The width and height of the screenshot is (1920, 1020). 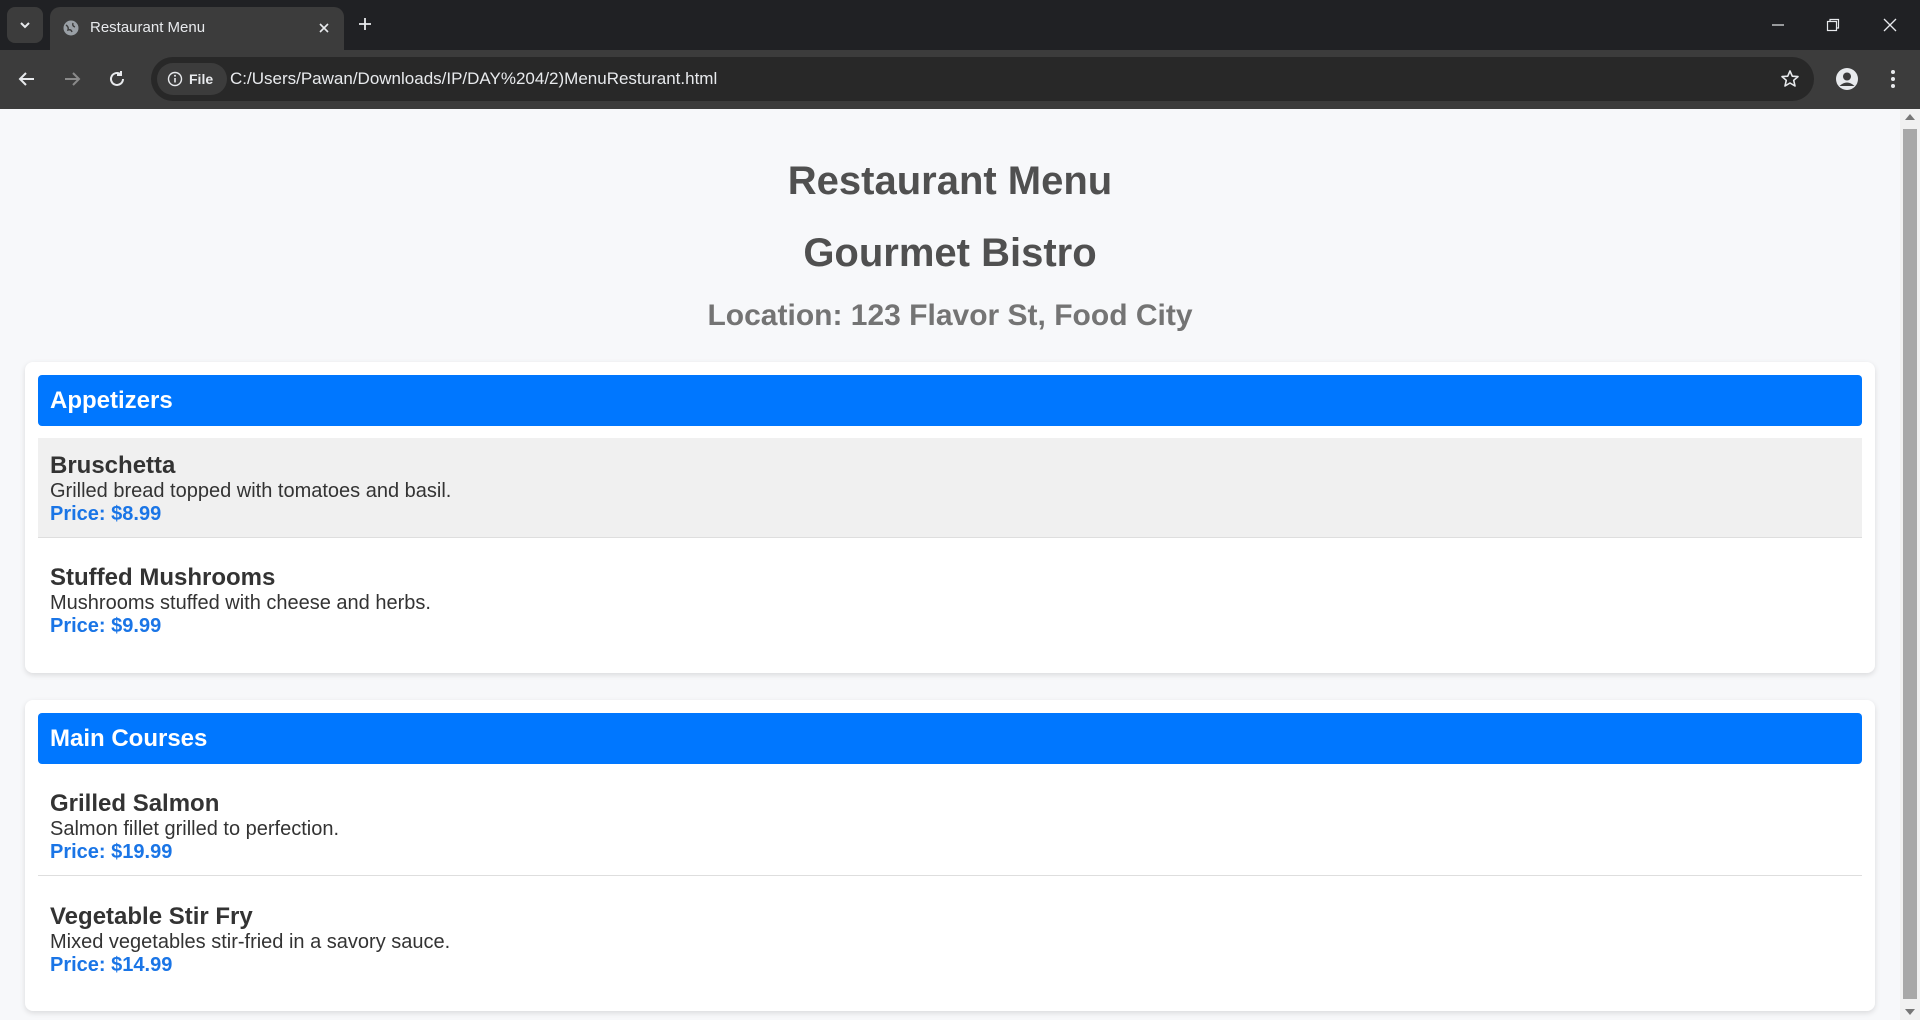 I want to click on restaurant-name: Gourmet Bistro, so click(x=950, y=253).